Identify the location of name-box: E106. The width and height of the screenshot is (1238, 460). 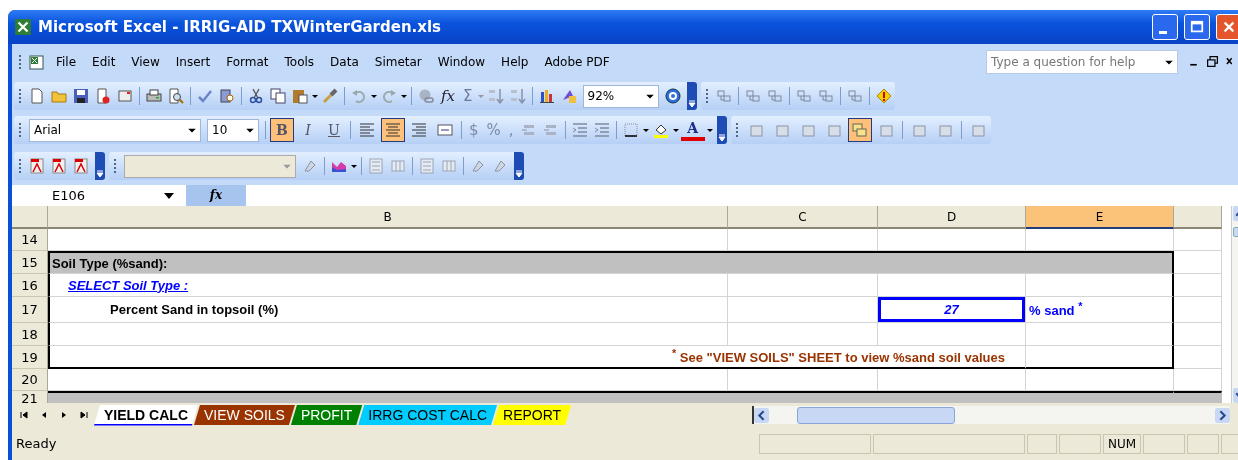
(82, 195).